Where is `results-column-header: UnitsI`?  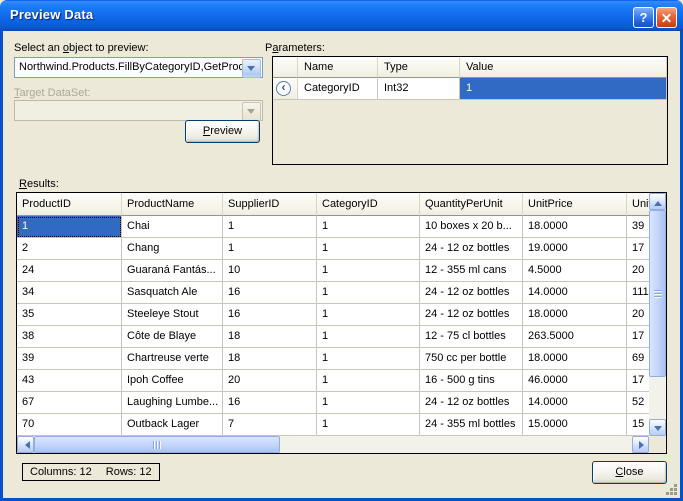 results-column-header: UnitsI is located at coordinates (638, 204).